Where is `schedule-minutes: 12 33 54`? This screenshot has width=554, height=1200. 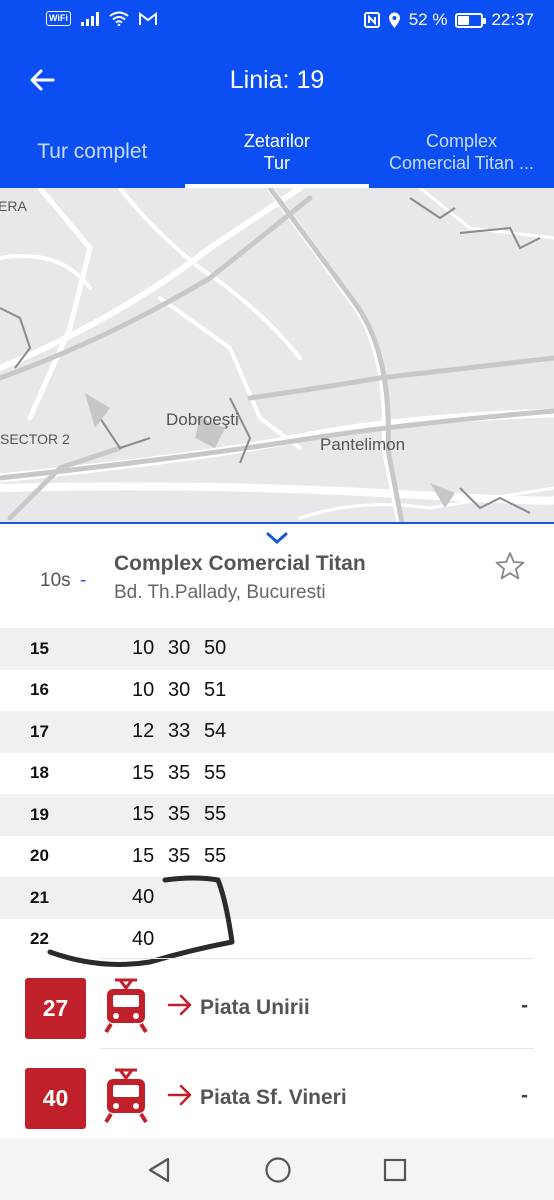
schedule-minutes: 12 33 54 is located at coordinates (181, 731).